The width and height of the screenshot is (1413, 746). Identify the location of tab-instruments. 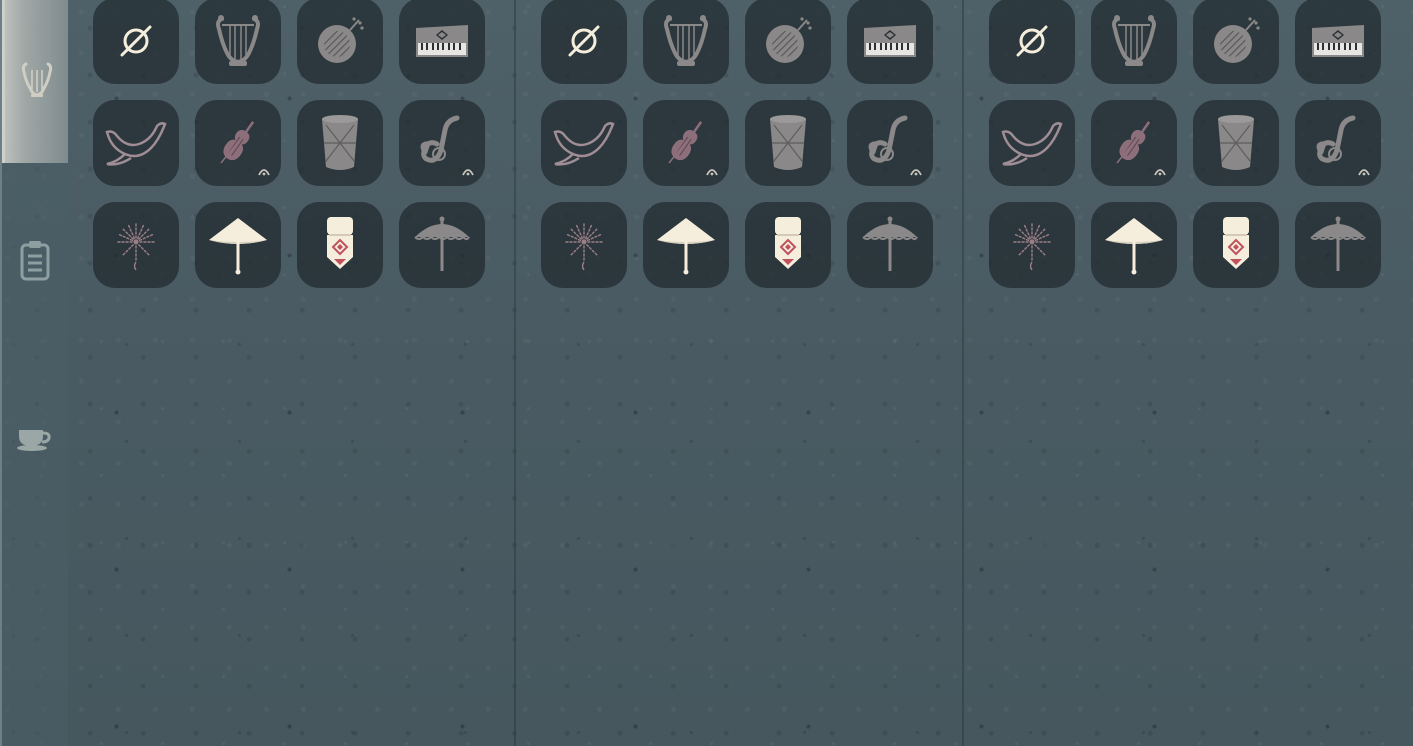
(35, 81).